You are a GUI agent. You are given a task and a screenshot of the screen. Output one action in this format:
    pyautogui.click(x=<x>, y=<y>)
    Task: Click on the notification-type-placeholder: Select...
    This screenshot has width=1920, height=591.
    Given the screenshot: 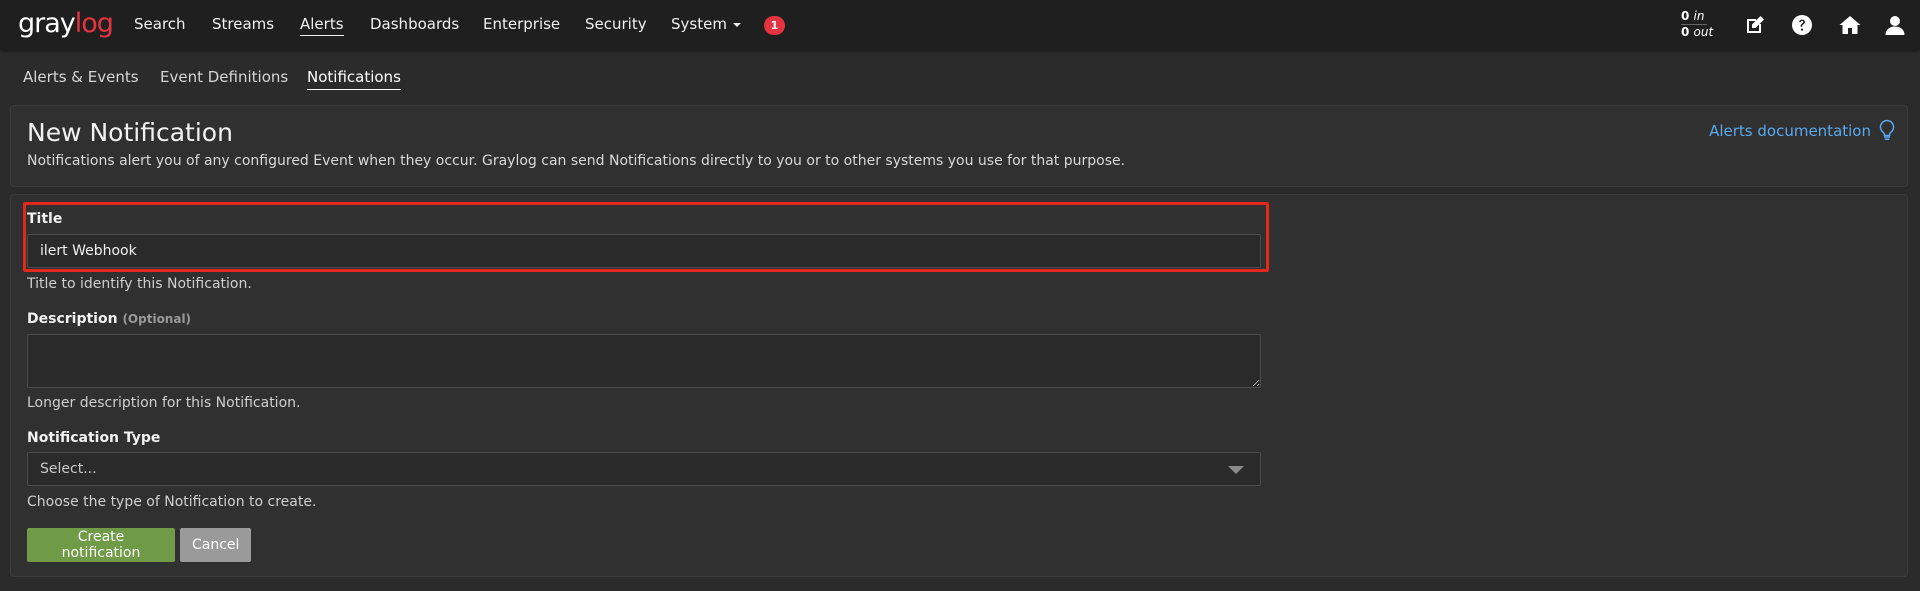 What is the action you would take?
    pyautogui.click(x=68, y=469)
    